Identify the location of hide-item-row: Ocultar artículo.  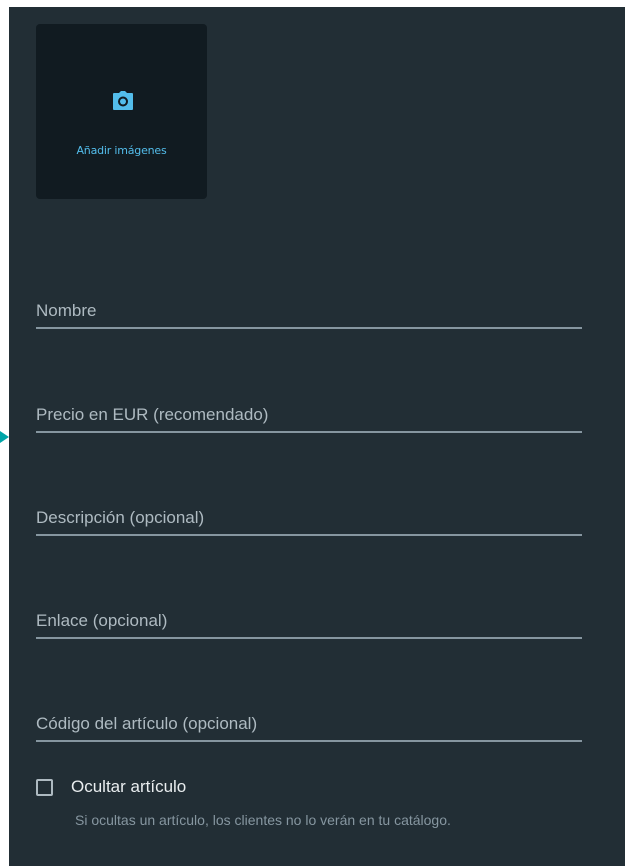
(111, 787).